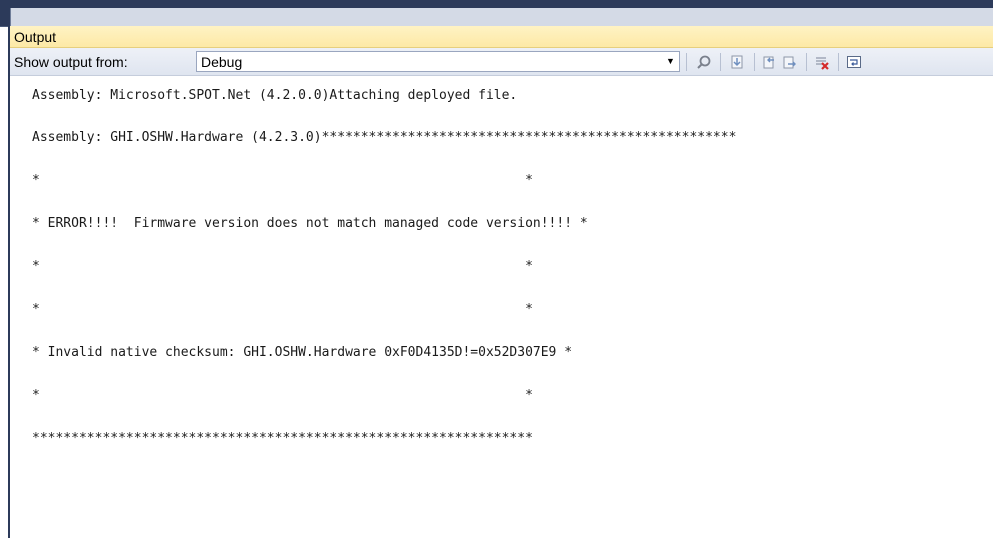 The image size is (993, 538). I want to click on output-toolbar: Show output from: Debug ▼, so click(501, 62).